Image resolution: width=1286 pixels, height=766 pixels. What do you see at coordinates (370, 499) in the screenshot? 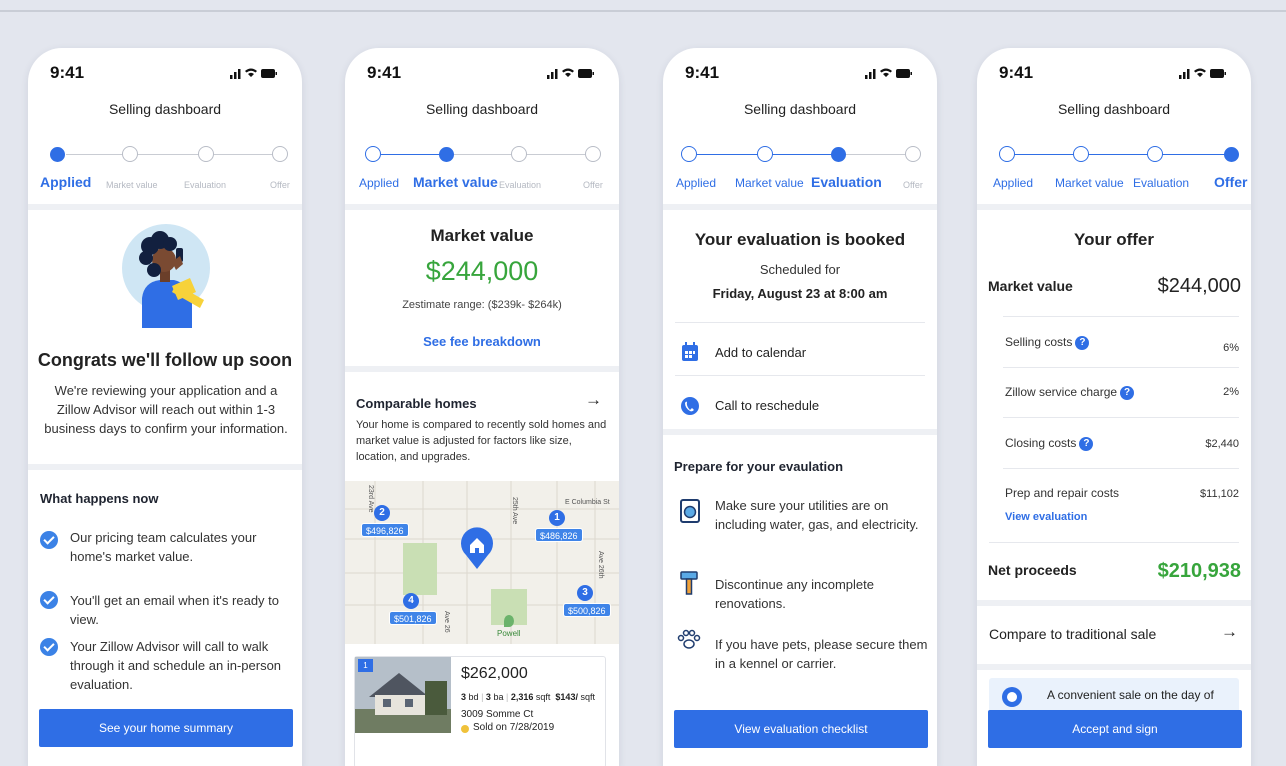
I see `street-label: 23rd Ave` at bounding box center [370, 499].